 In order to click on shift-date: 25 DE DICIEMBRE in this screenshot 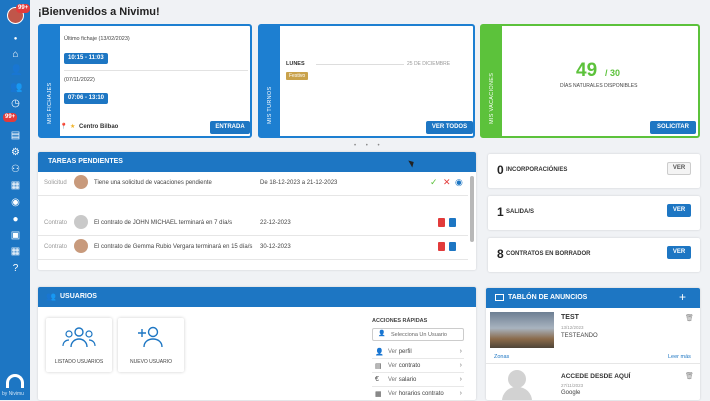, I will do `click(429, 64)`.